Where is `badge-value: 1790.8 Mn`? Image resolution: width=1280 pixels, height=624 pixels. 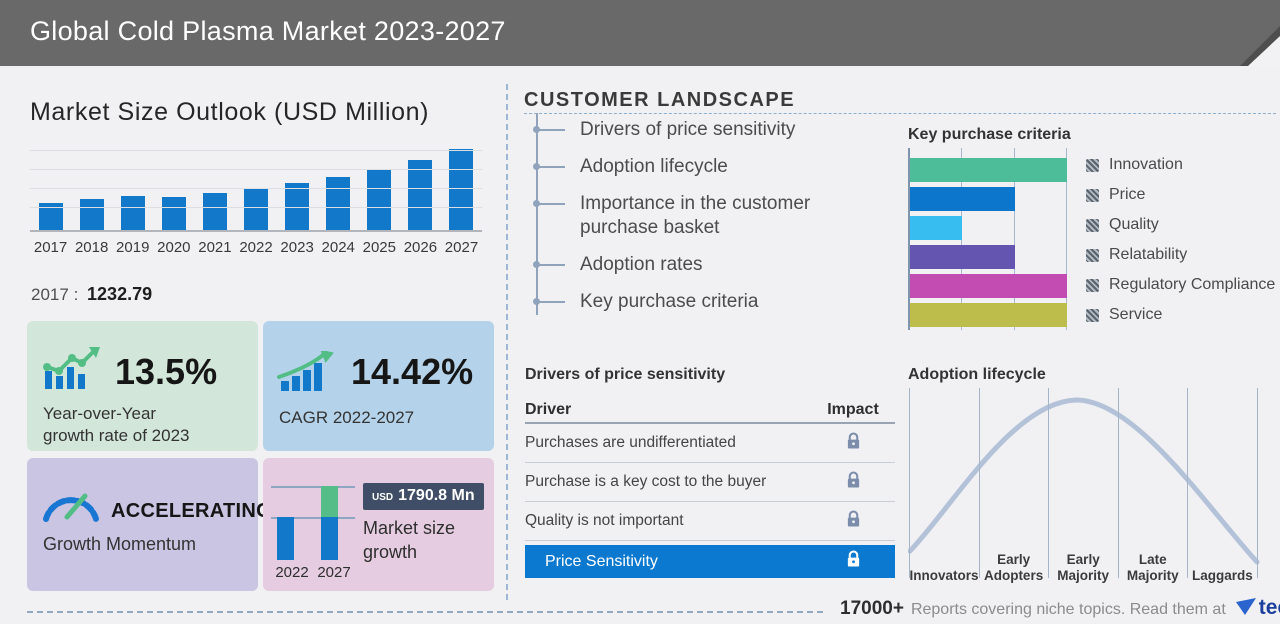
badge-value: 1790.8 Mn is located at coordinates (436, 495).